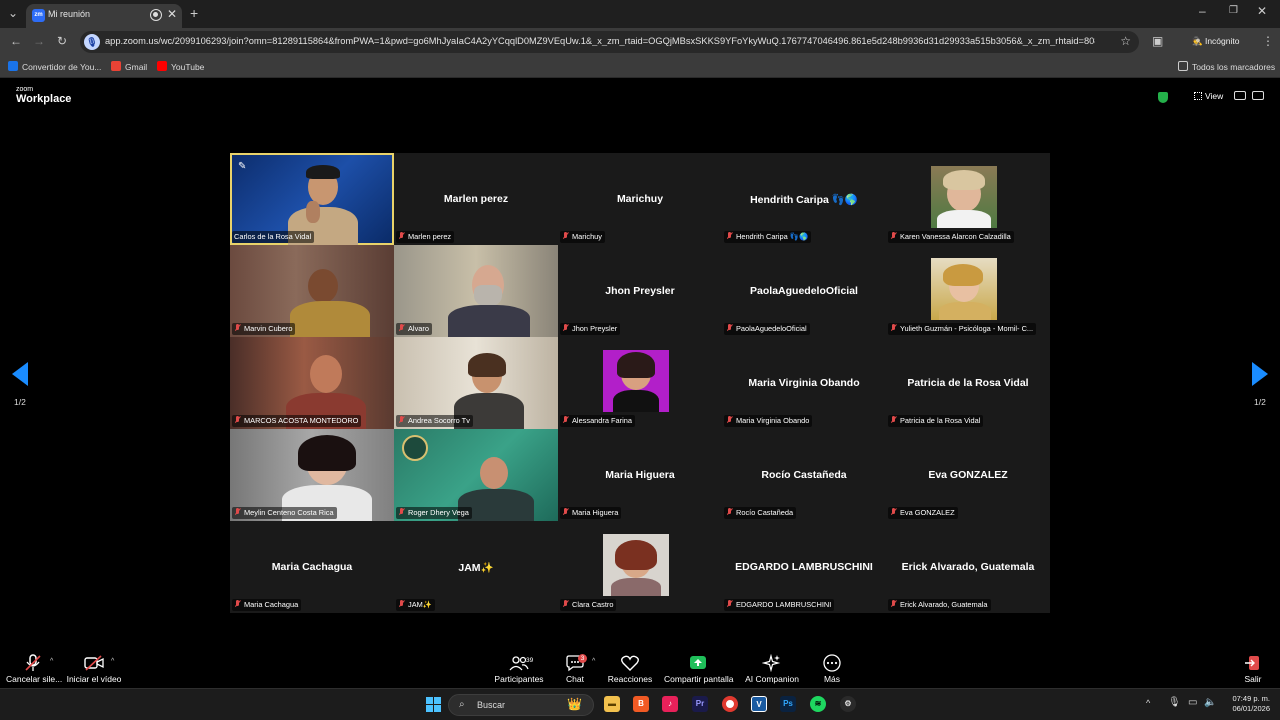  What do you see at coordinates (312, 567) in the screenshot?
I see `participant-tile: Maria Cachagua Maria Cachagua` at bounding box center [312, 567].